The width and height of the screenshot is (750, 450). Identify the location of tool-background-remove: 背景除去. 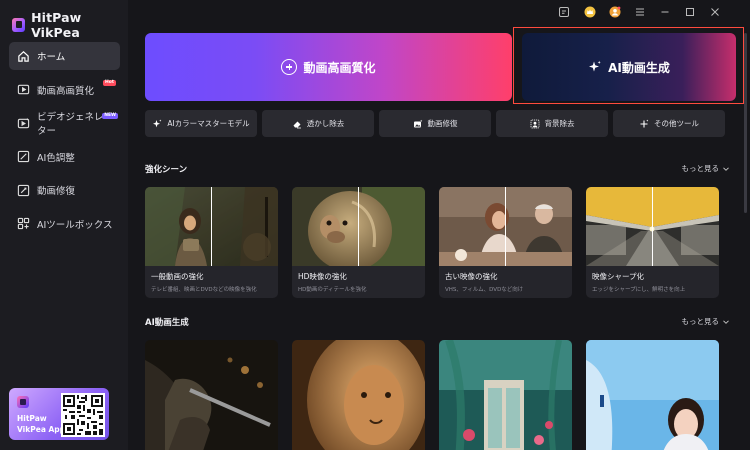
(552, 123).